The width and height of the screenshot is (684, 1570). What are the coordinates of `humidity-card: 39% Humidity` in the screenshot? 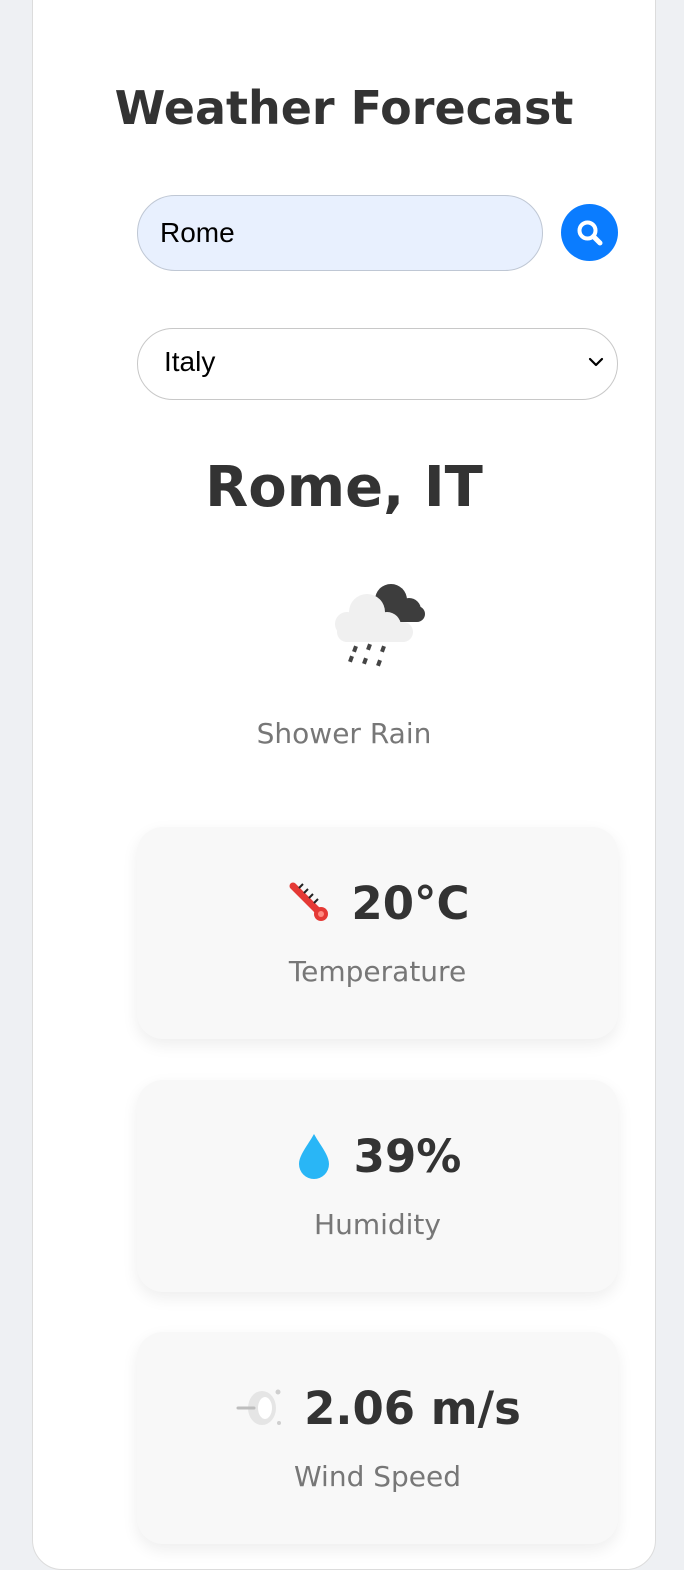 It's located at (377, 1186).